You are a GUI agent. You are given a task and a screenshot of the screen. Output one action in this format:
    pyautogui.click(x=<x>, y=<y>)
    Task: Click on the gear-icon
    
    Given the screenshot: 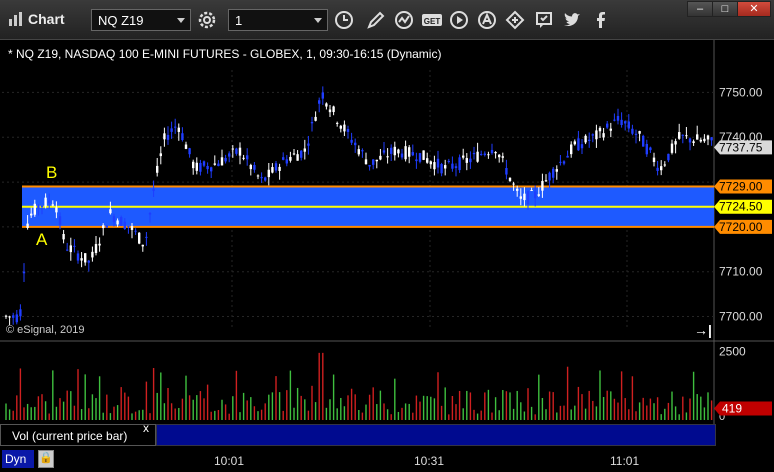 What is the action you would take?
    pyautogui.click(x=207, y=20)
    